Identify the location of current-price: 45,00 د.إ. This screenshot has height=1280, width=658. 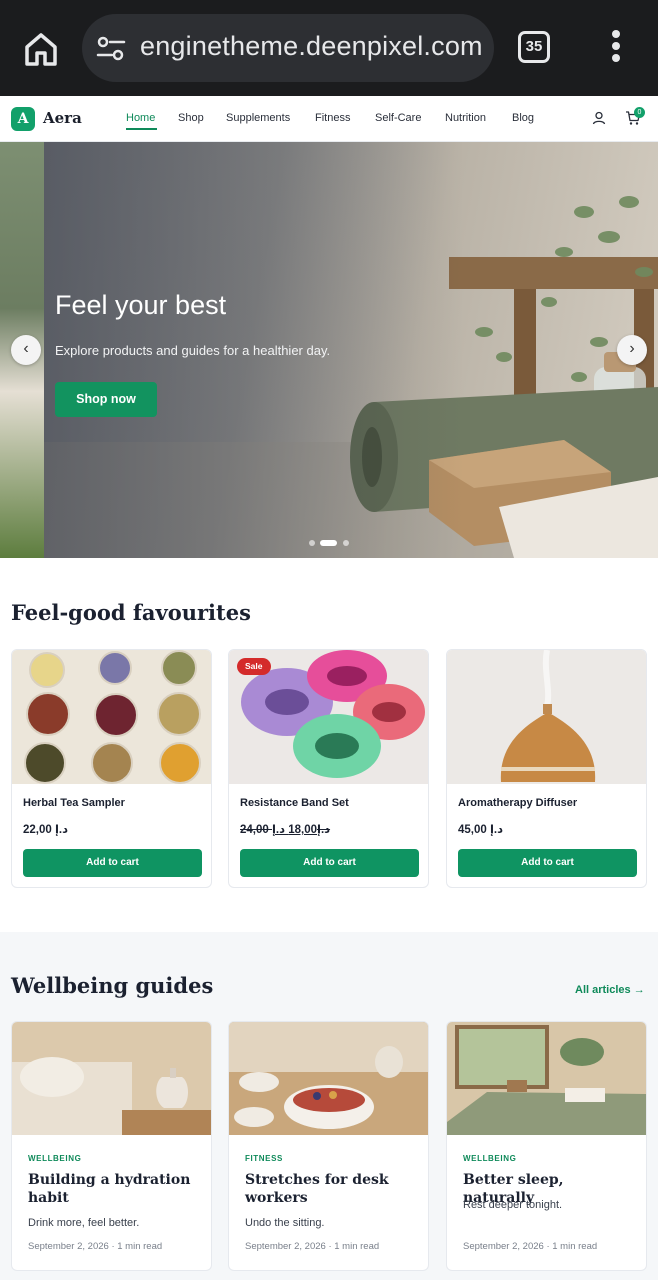
(481, 830).